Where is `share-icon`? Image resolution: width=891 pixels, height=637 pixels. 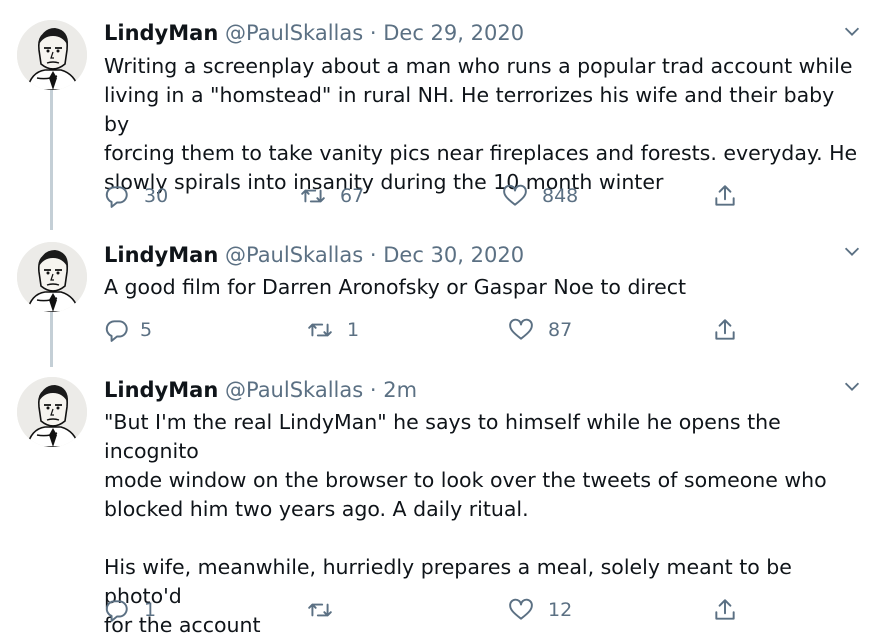 share-icon is located at coordinates (725, 609).